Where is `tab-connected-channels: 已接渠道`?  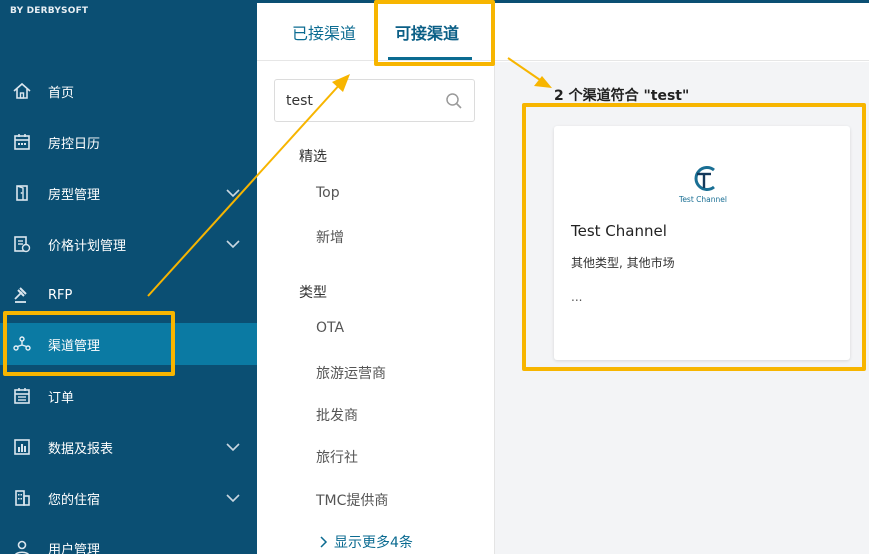
tab-connected-channels: 已接渠道 is located at coordinates (324, 32).